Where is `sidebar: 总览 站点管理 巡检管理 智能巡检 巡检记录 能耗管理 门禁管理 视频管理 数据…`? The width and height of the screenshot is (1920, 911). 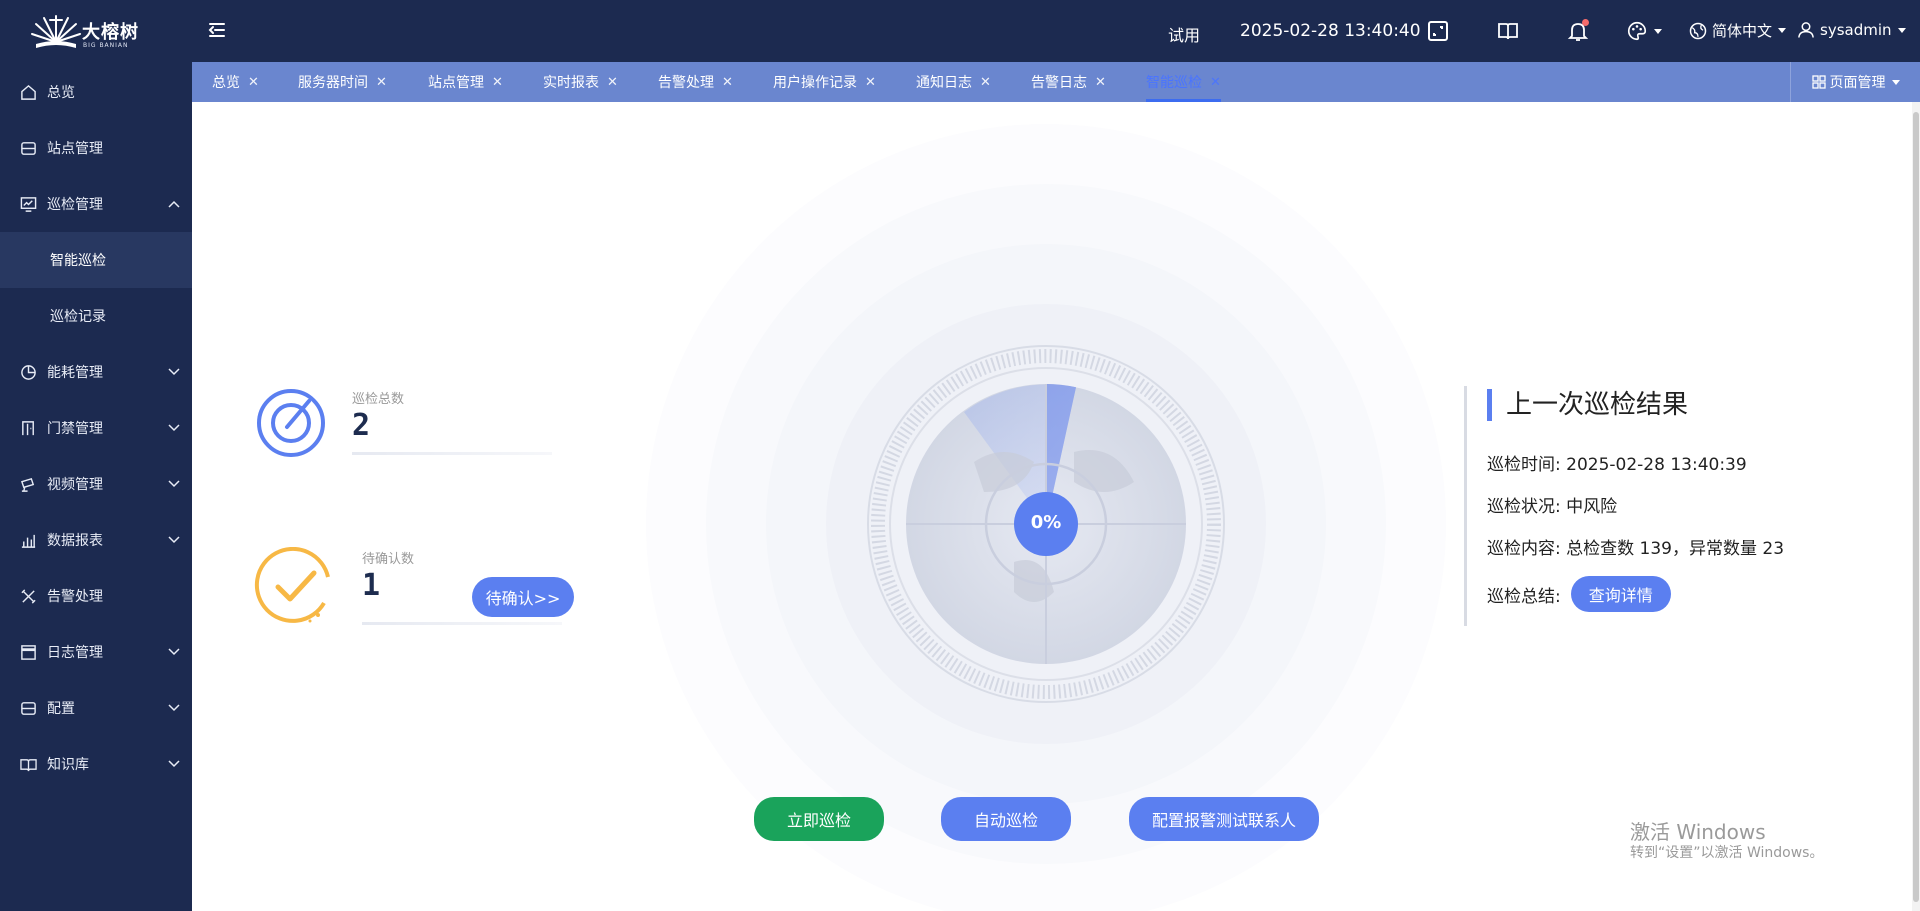
sidebar: 总览 站点管理 巡检管理 智能巡检 巡检记录 能耗管理 门禁管理 视频管理 数据… is located at coordinates (96, 486).